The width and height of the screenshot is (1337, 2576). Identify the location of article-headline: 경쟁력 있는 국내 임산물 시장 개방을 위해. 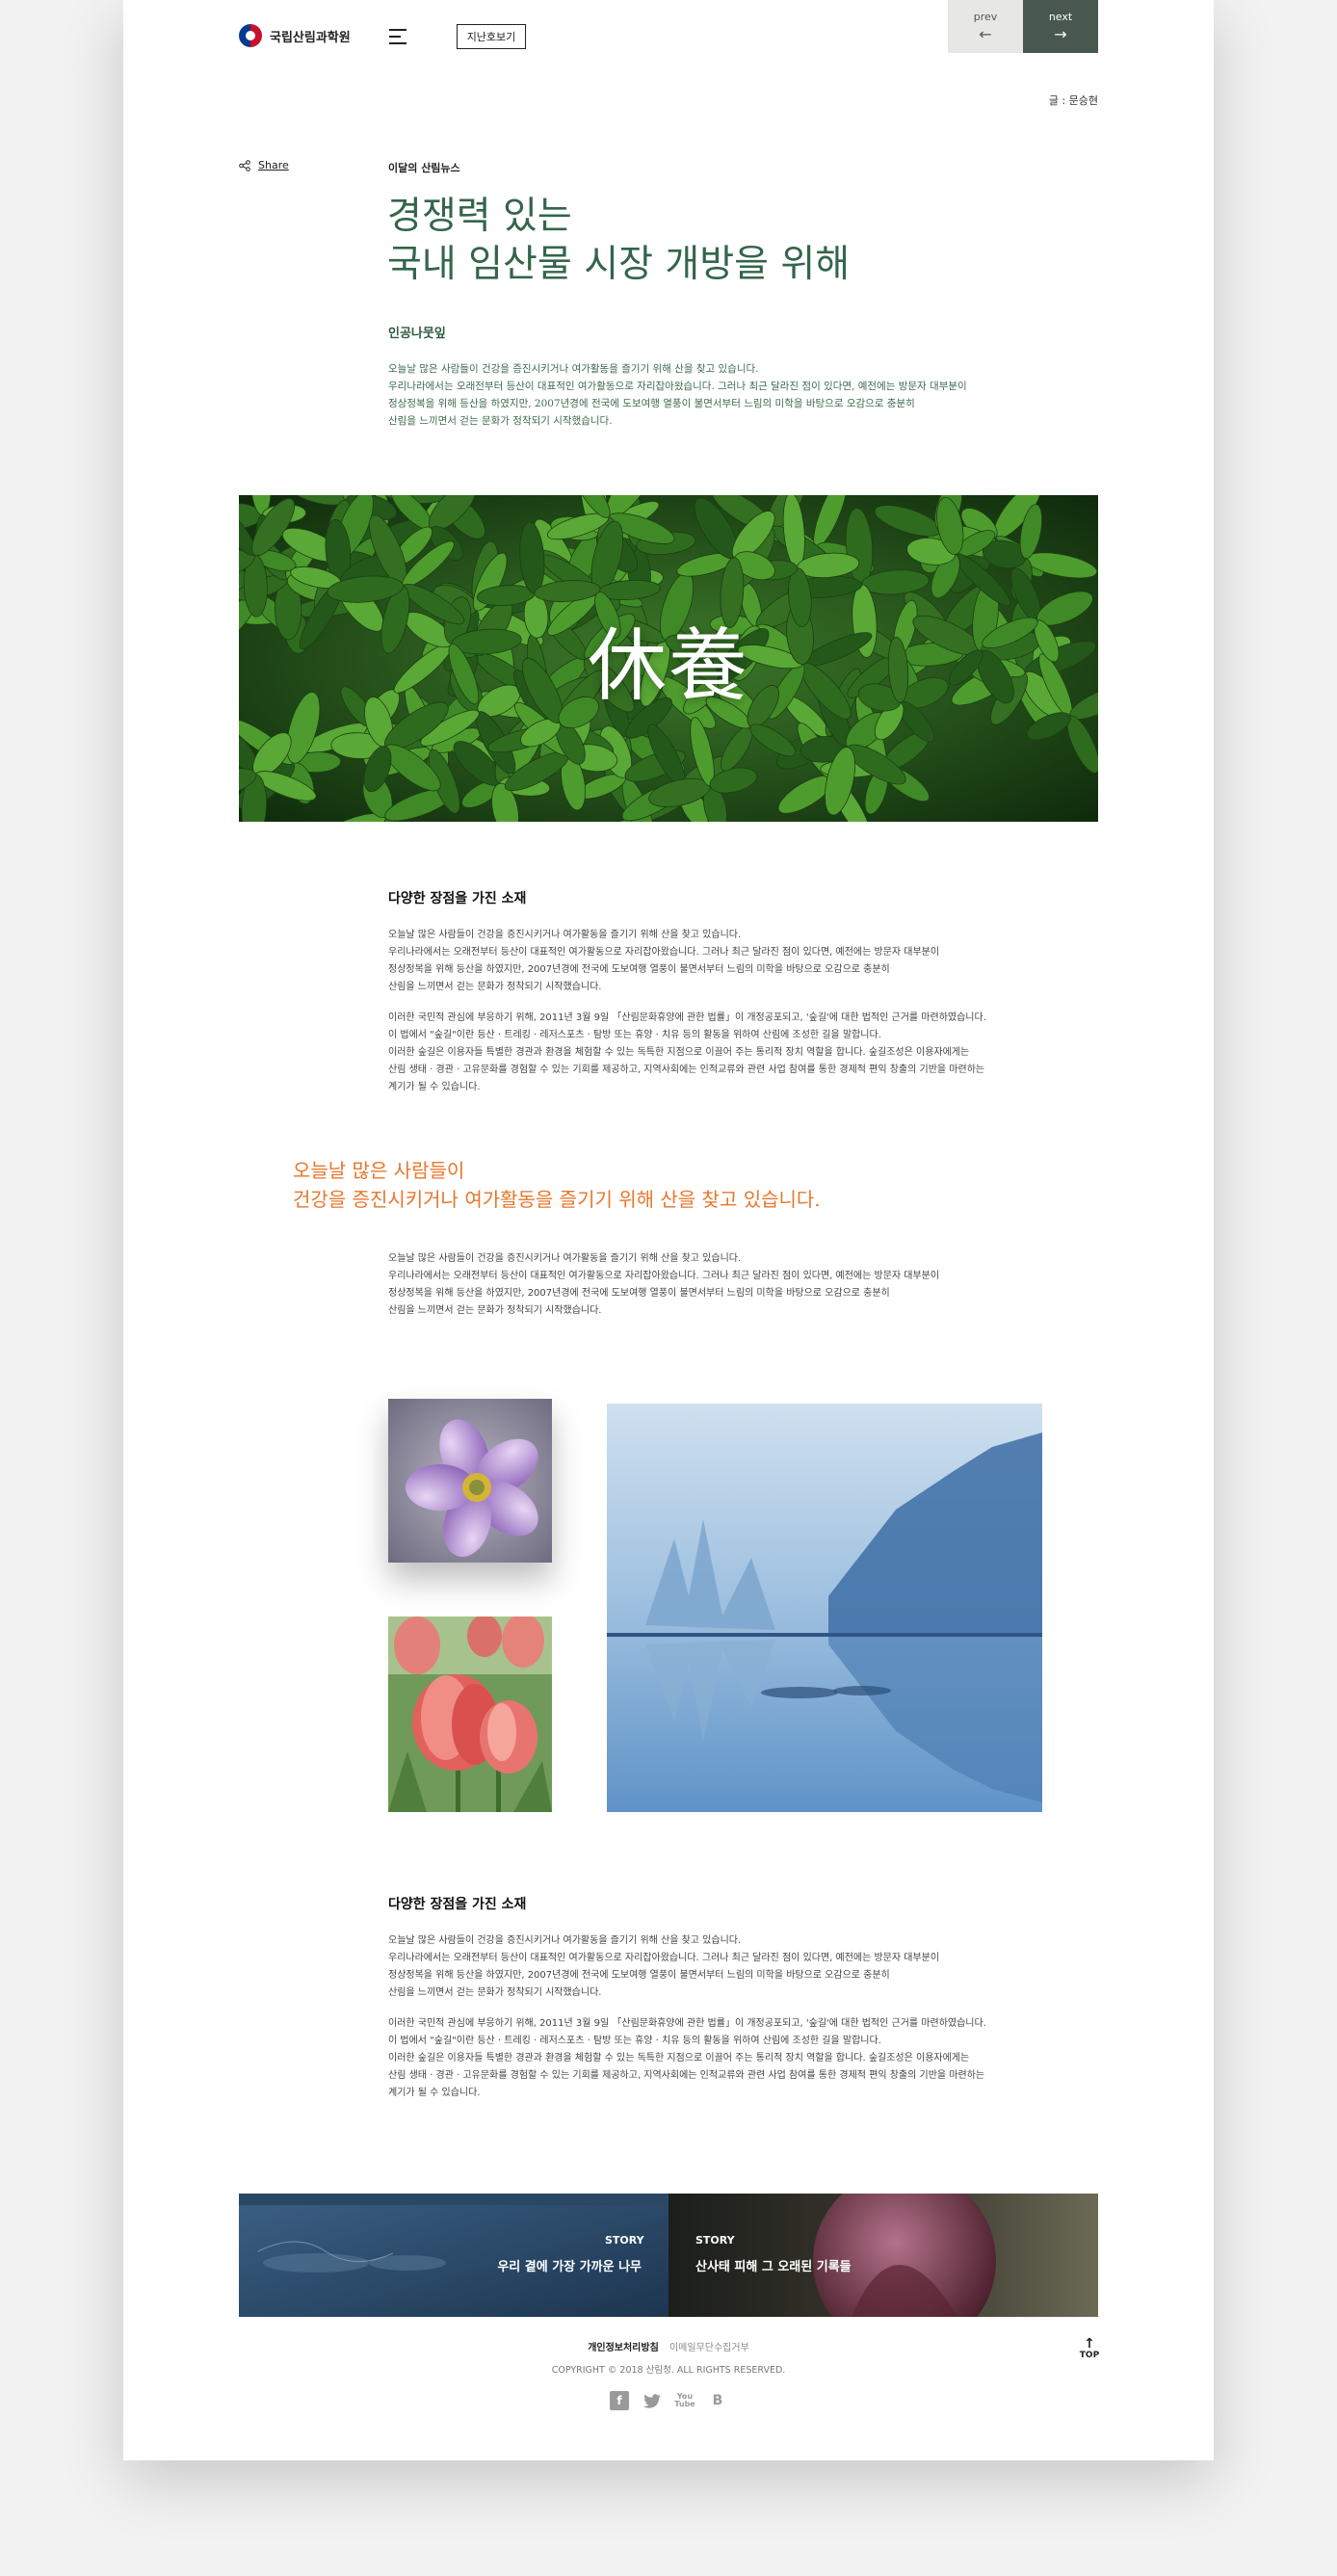
(724, 241).